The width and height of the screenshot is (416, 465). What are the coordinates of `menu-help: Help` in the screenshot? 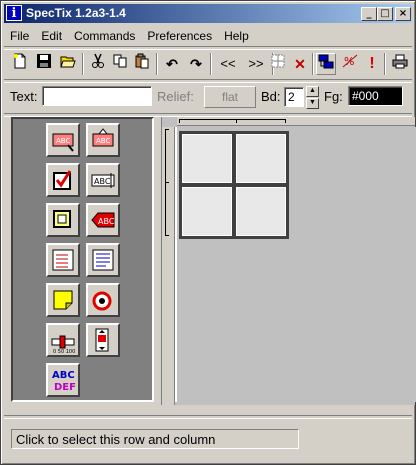 It's located at (236, 35).